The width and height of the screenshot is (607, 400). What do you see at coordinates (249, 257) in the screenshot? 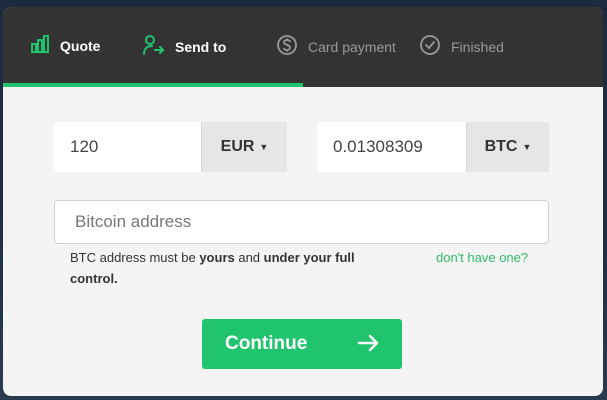
I see `note-text: and` at bounding box center [249, 257].